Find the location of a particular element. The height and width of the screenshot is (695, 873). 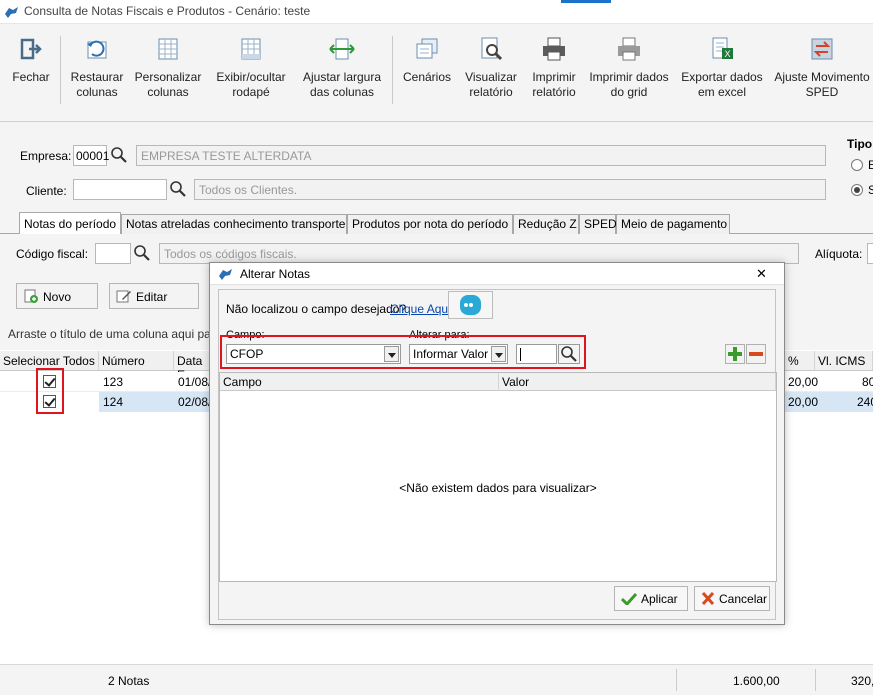

col-campo: Campo is located at coordinates (359, 382).